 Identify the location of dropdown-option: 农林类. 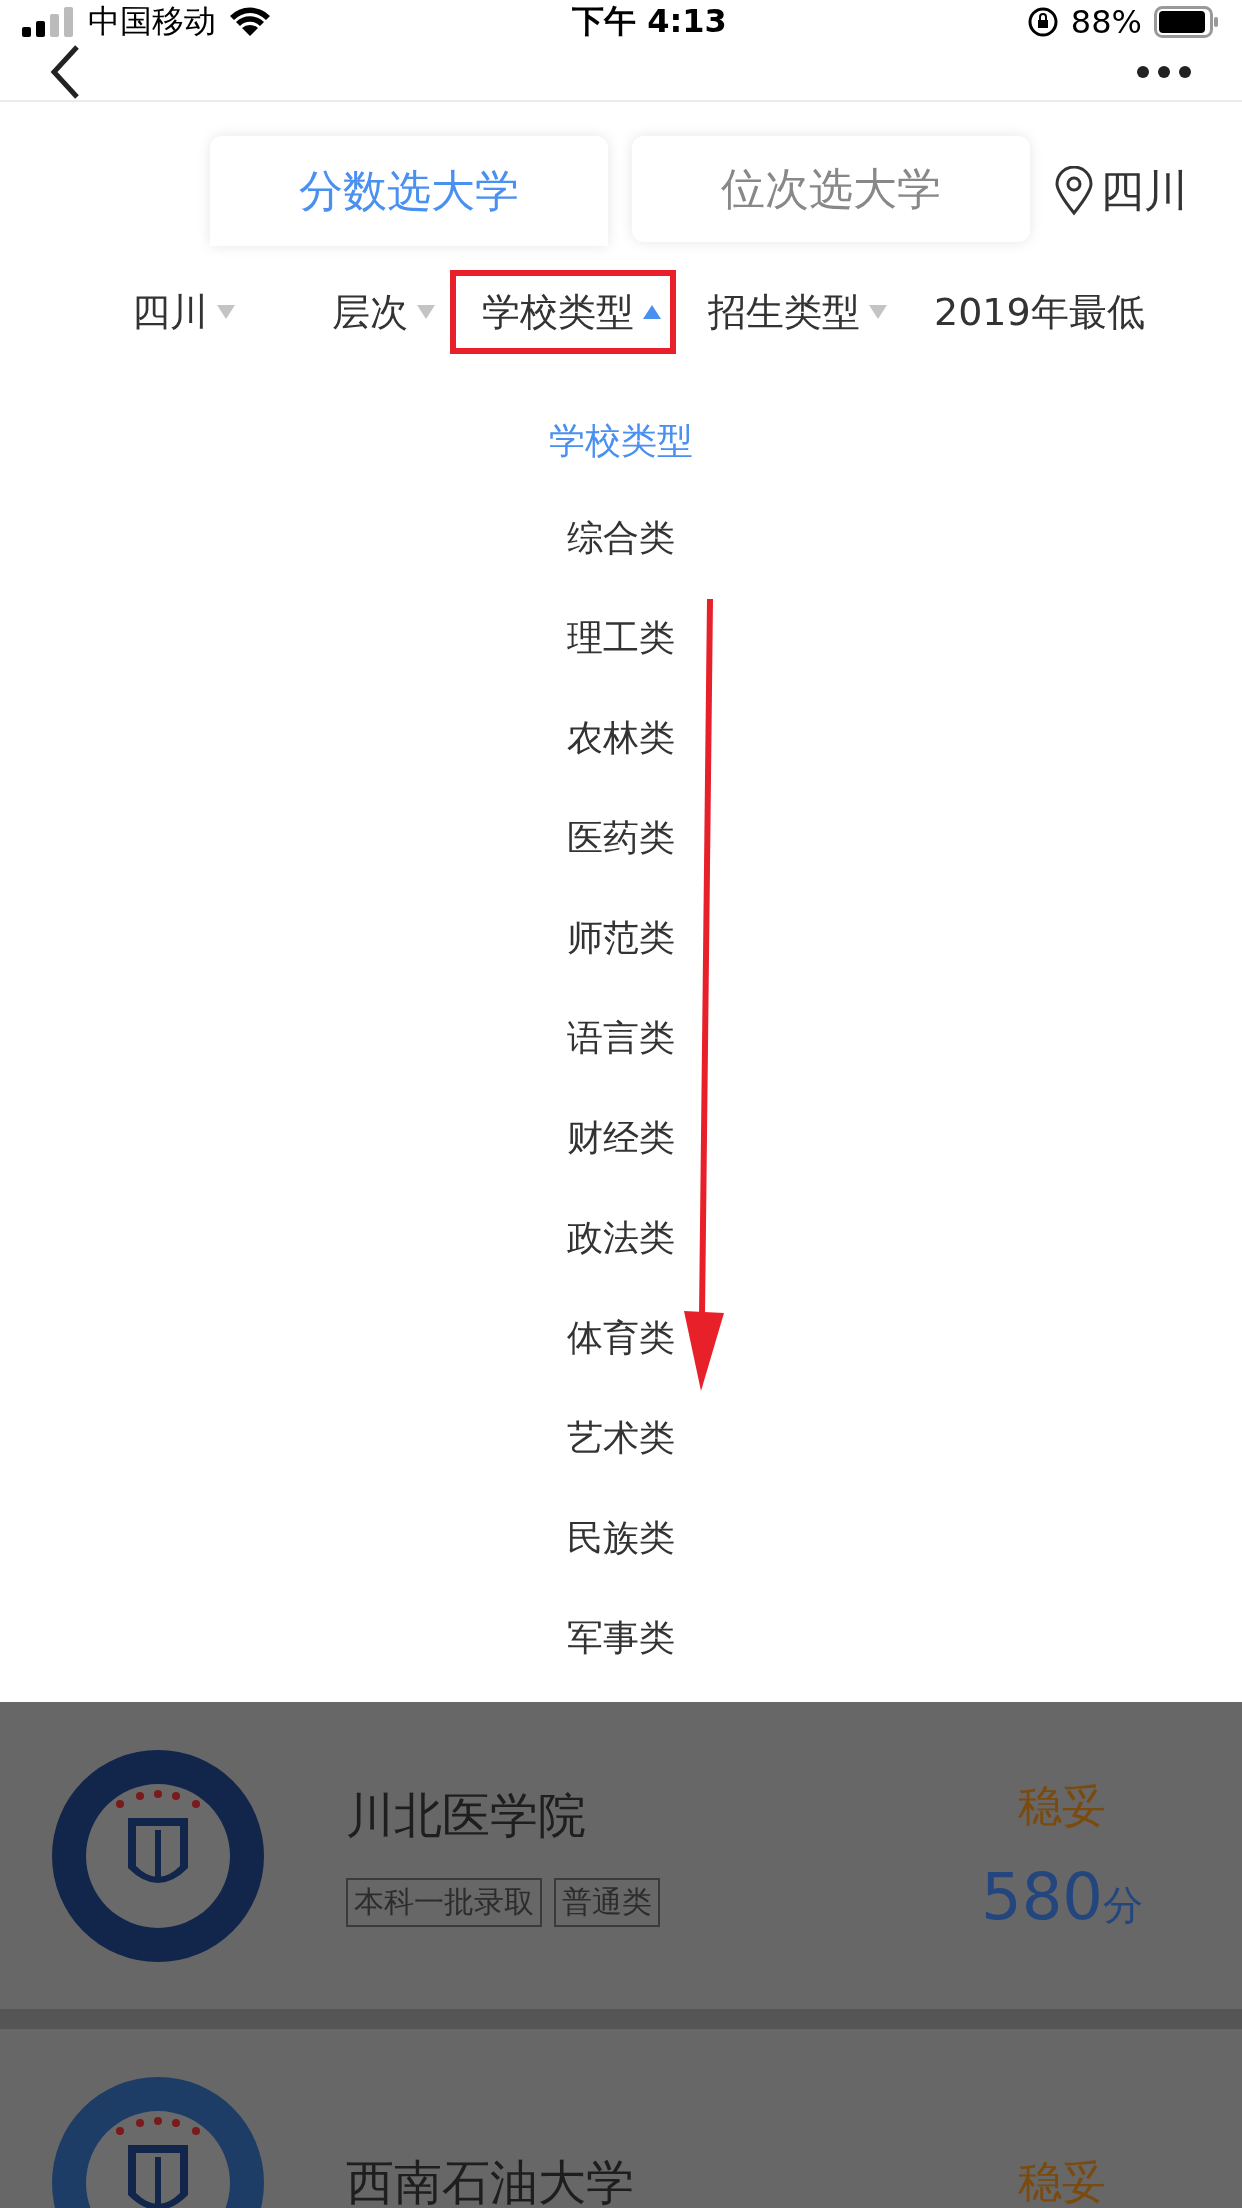
(621, 738).